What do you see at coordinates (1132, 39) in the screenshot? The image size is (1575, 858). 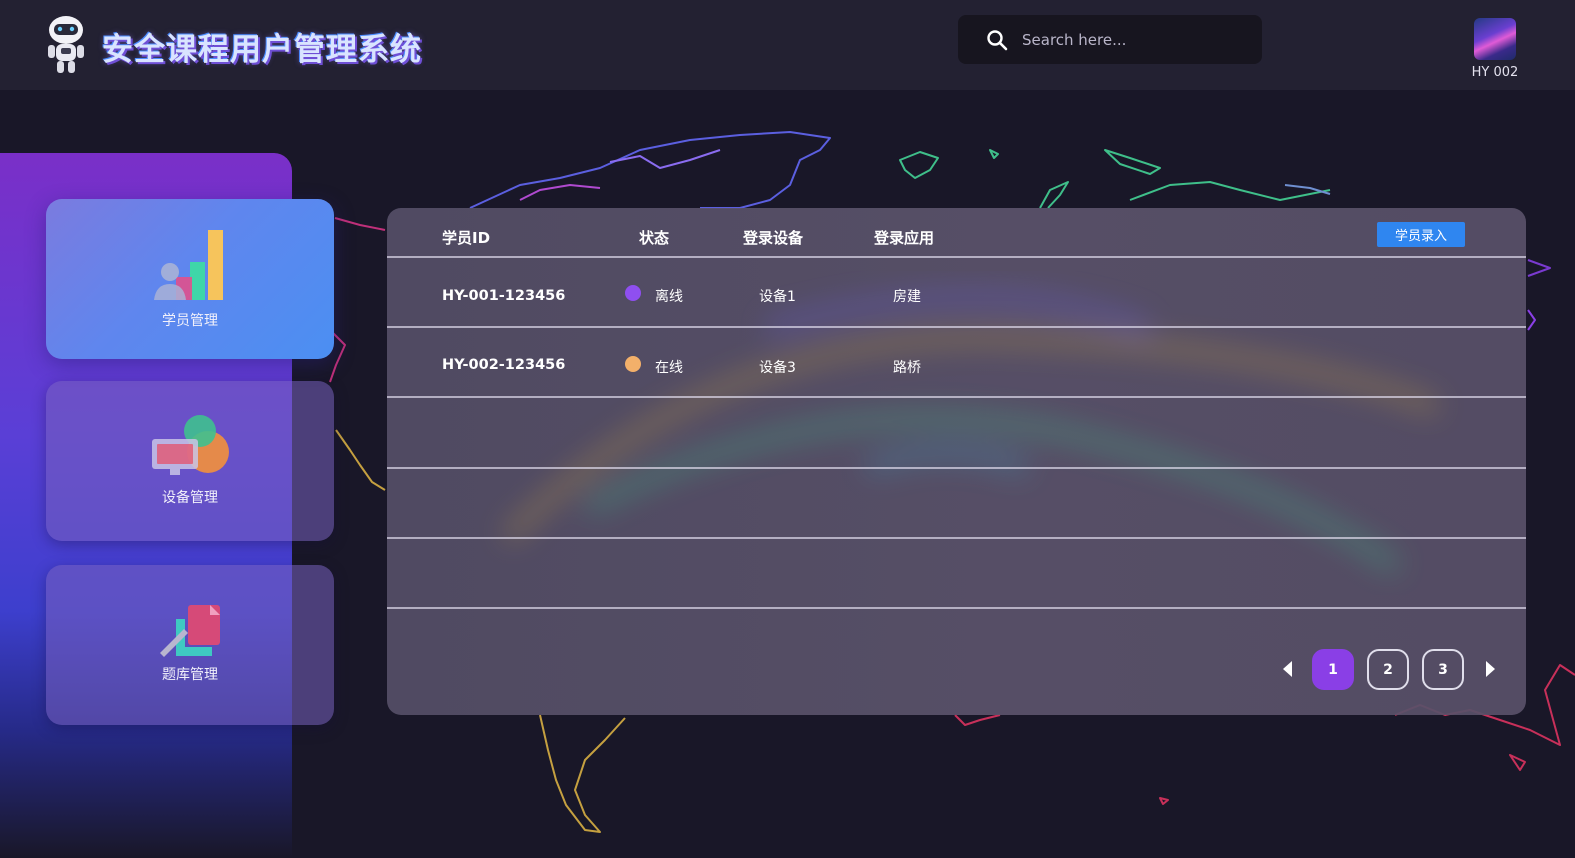 I see `search-input` at bounding box center [1132, 39].